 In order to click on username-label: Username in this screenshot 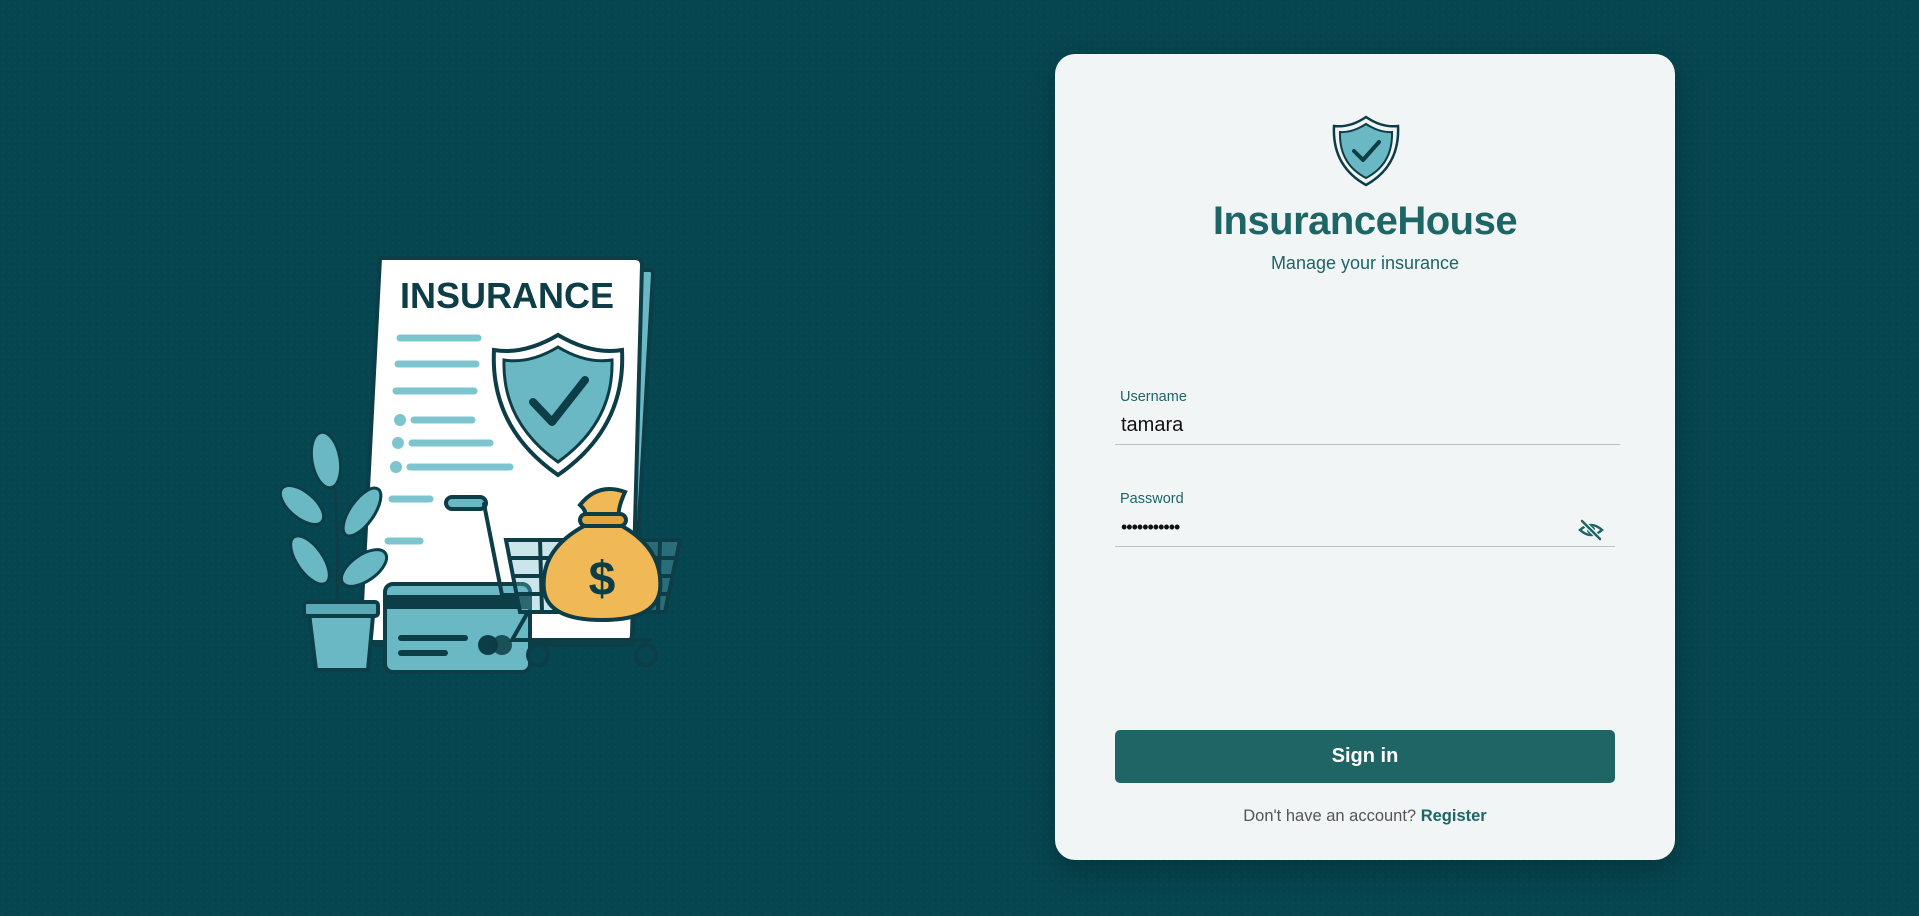, I will do `click(1153, 397)`.